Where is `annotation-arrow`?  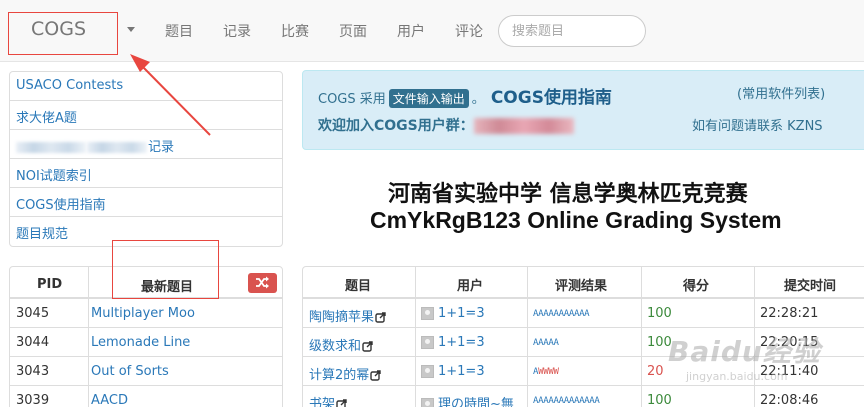 annotation-arrow is located at coordinates (170, 95).